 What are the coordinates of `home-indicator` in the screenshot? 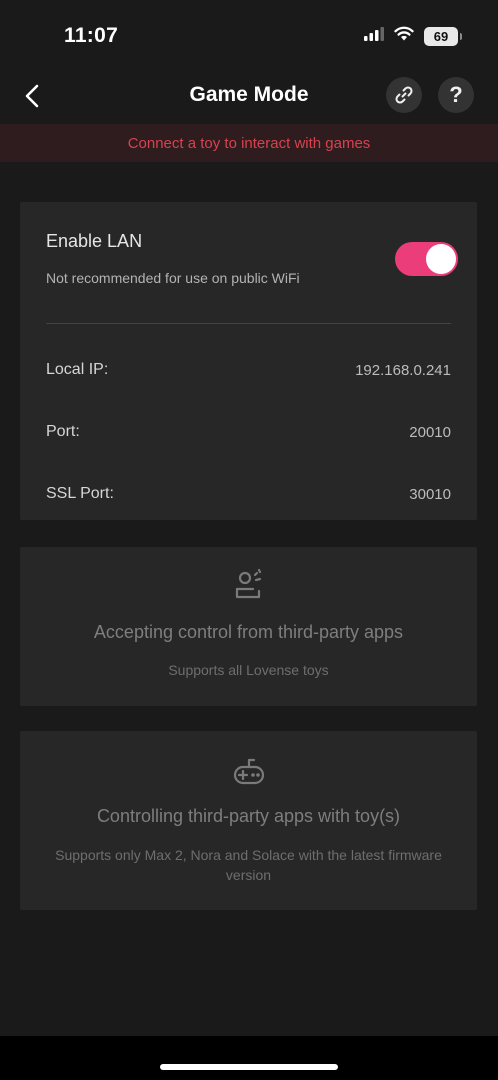 It's located at (249, 1067).